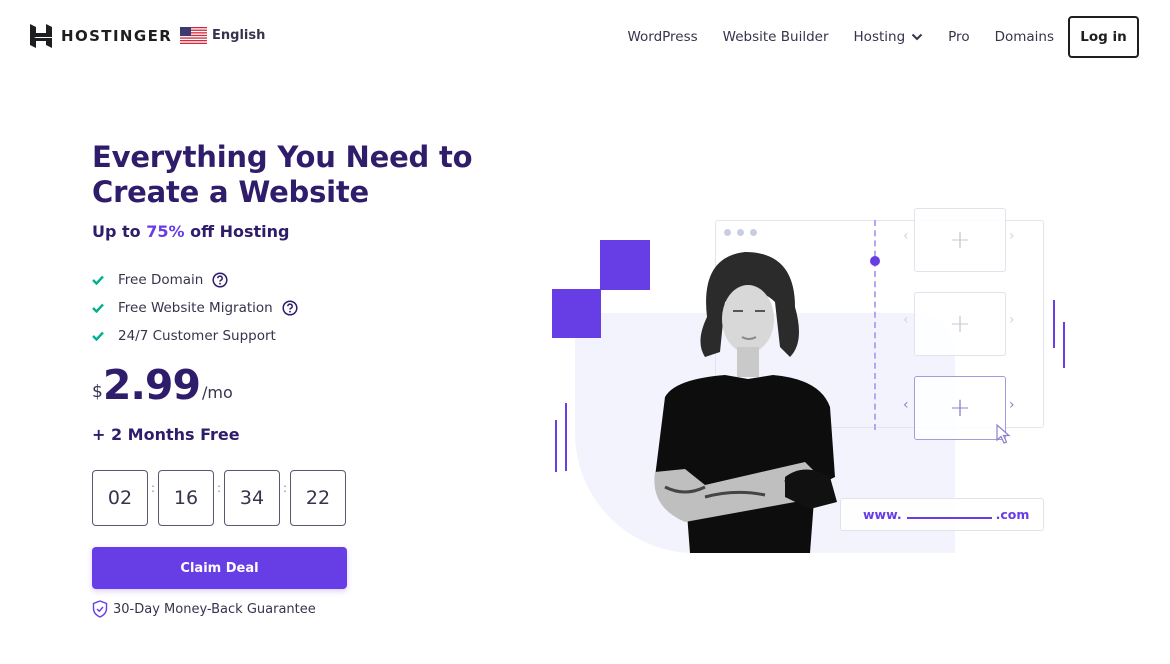 Image resolution: width=1170 pixels, height=664 pixels. I want to click on countdown-minutes: 34, so click(252, 498).